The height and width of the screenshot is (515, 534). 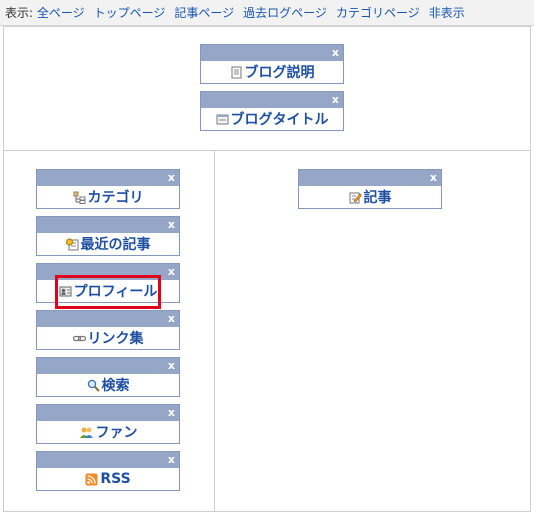 What do you see at coordinates (378, 13) in the screenshot?
I see `filter-link-category-page: カテゴリページ` at bounding box center [378, 13].